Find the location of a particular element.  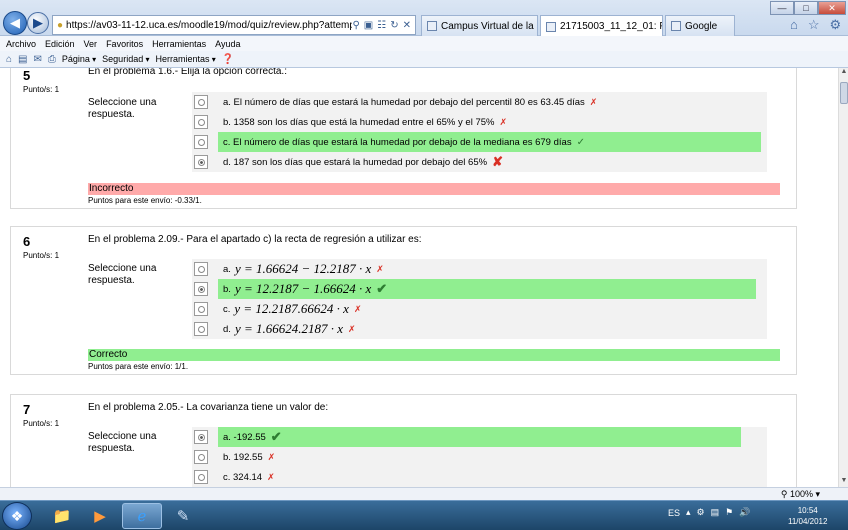

home-icon: ⌂ is located at coordinates (794, 25).